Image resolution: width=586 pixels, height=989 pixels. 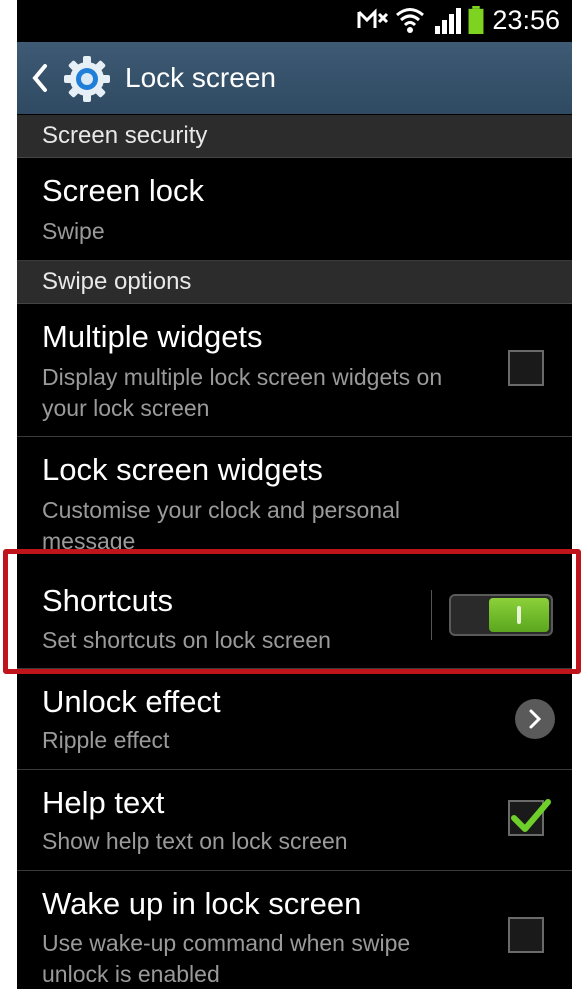 What do you see at coordinates (476, 20) in the screenshot?
I see `battery-icon` at bounding box center [476, 20].